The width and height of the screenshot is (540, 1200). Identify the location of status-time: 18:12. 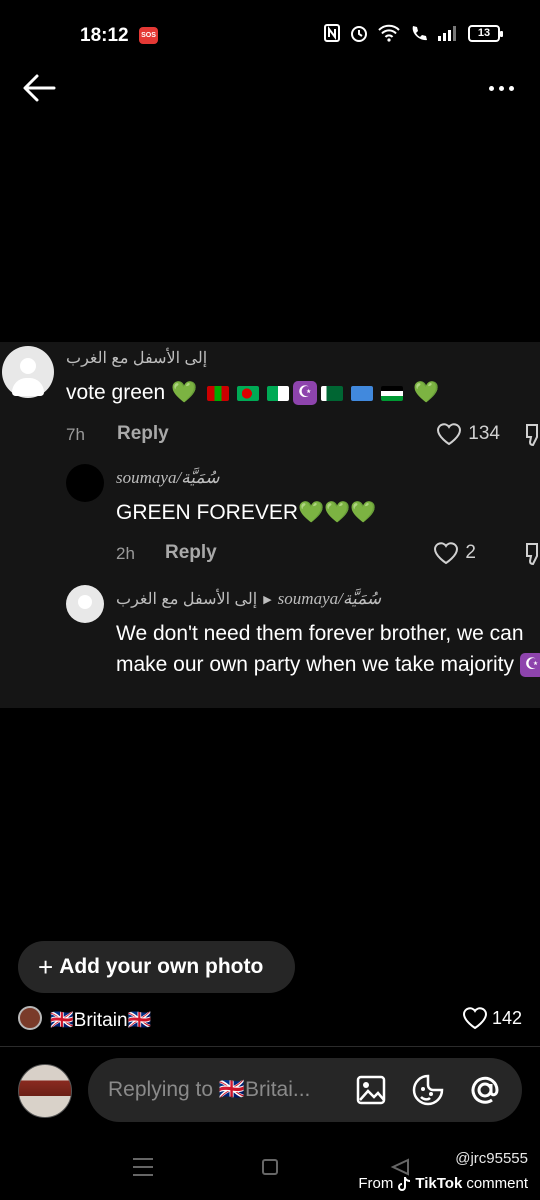
(104, 35).